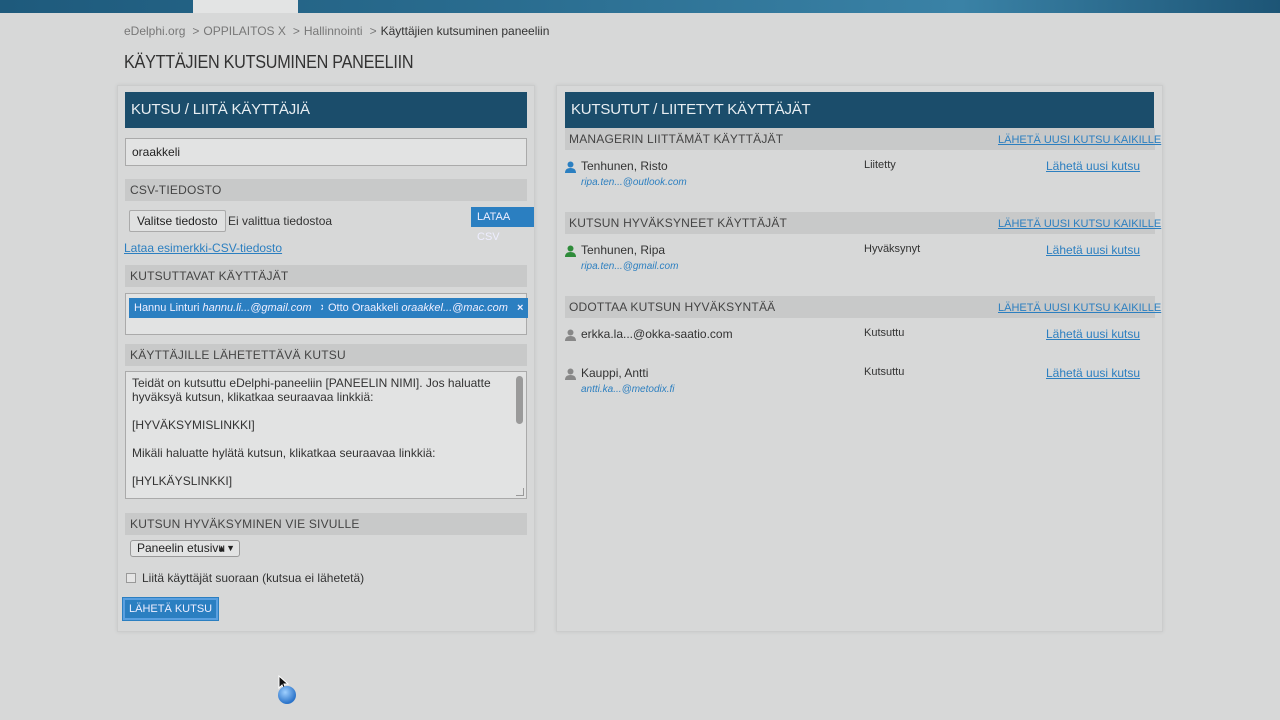 This screenshot has height=720, width=1280. I want to click on user-search-input: oraakkeli, so click(326, 152).